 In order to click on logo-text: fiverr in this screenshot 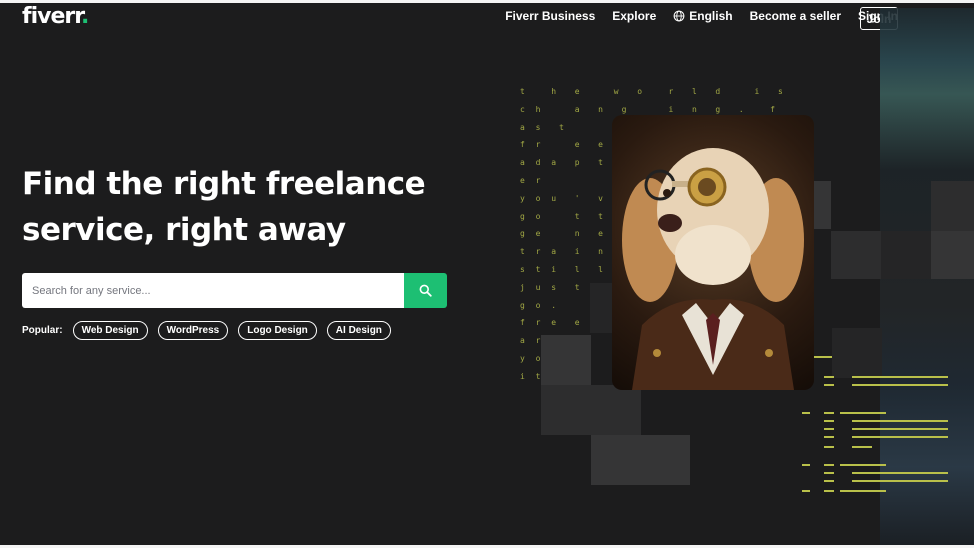, I will do `click(52, 16)`.